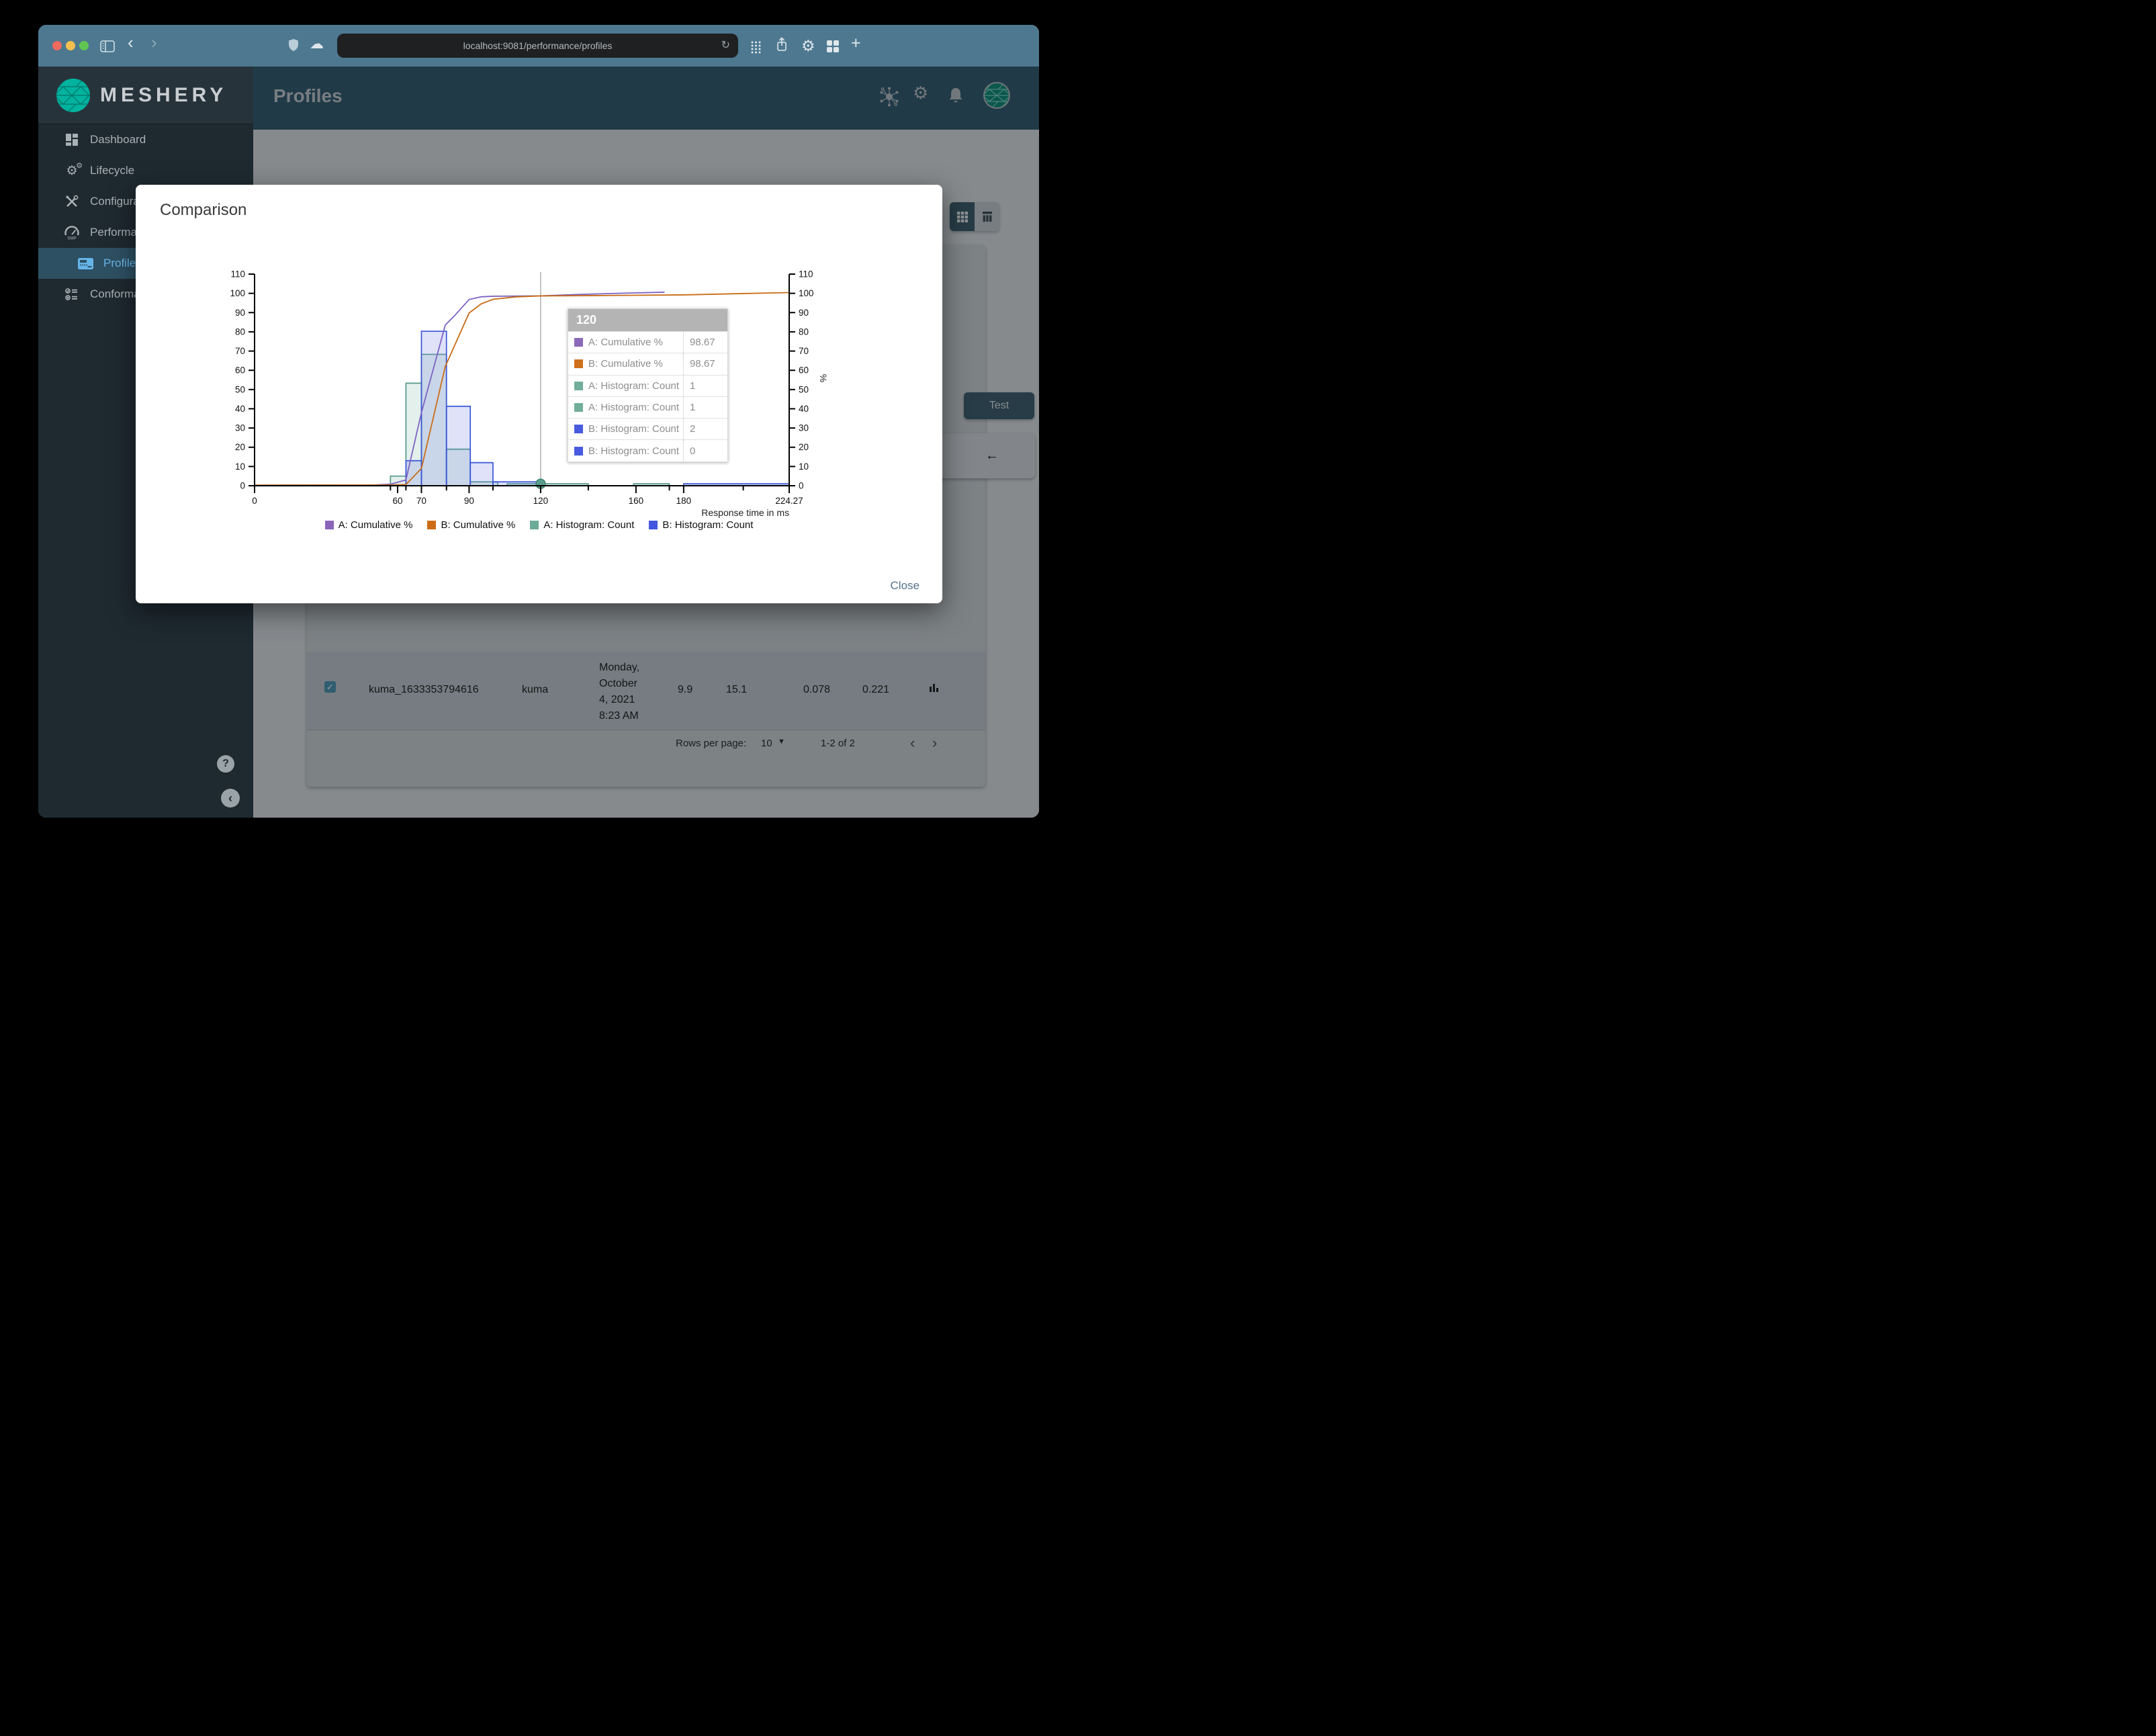 Image resolution: width=2156 pixels, height=1736 pixels. What do you see at coordinates (745, 512) in the screenshot?
I see `x-axis-label: Response time in ms` at bounding box center [745, 512].